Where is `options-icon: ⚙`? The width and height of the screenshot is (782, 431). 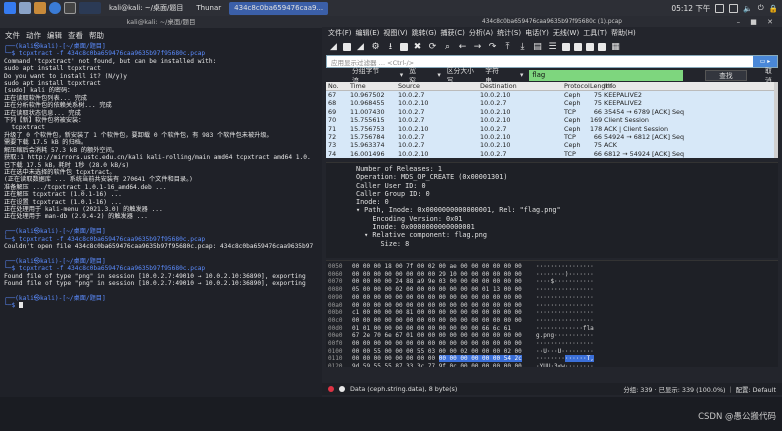 options-icon: ⚙ is located at coordinates (375, 47).